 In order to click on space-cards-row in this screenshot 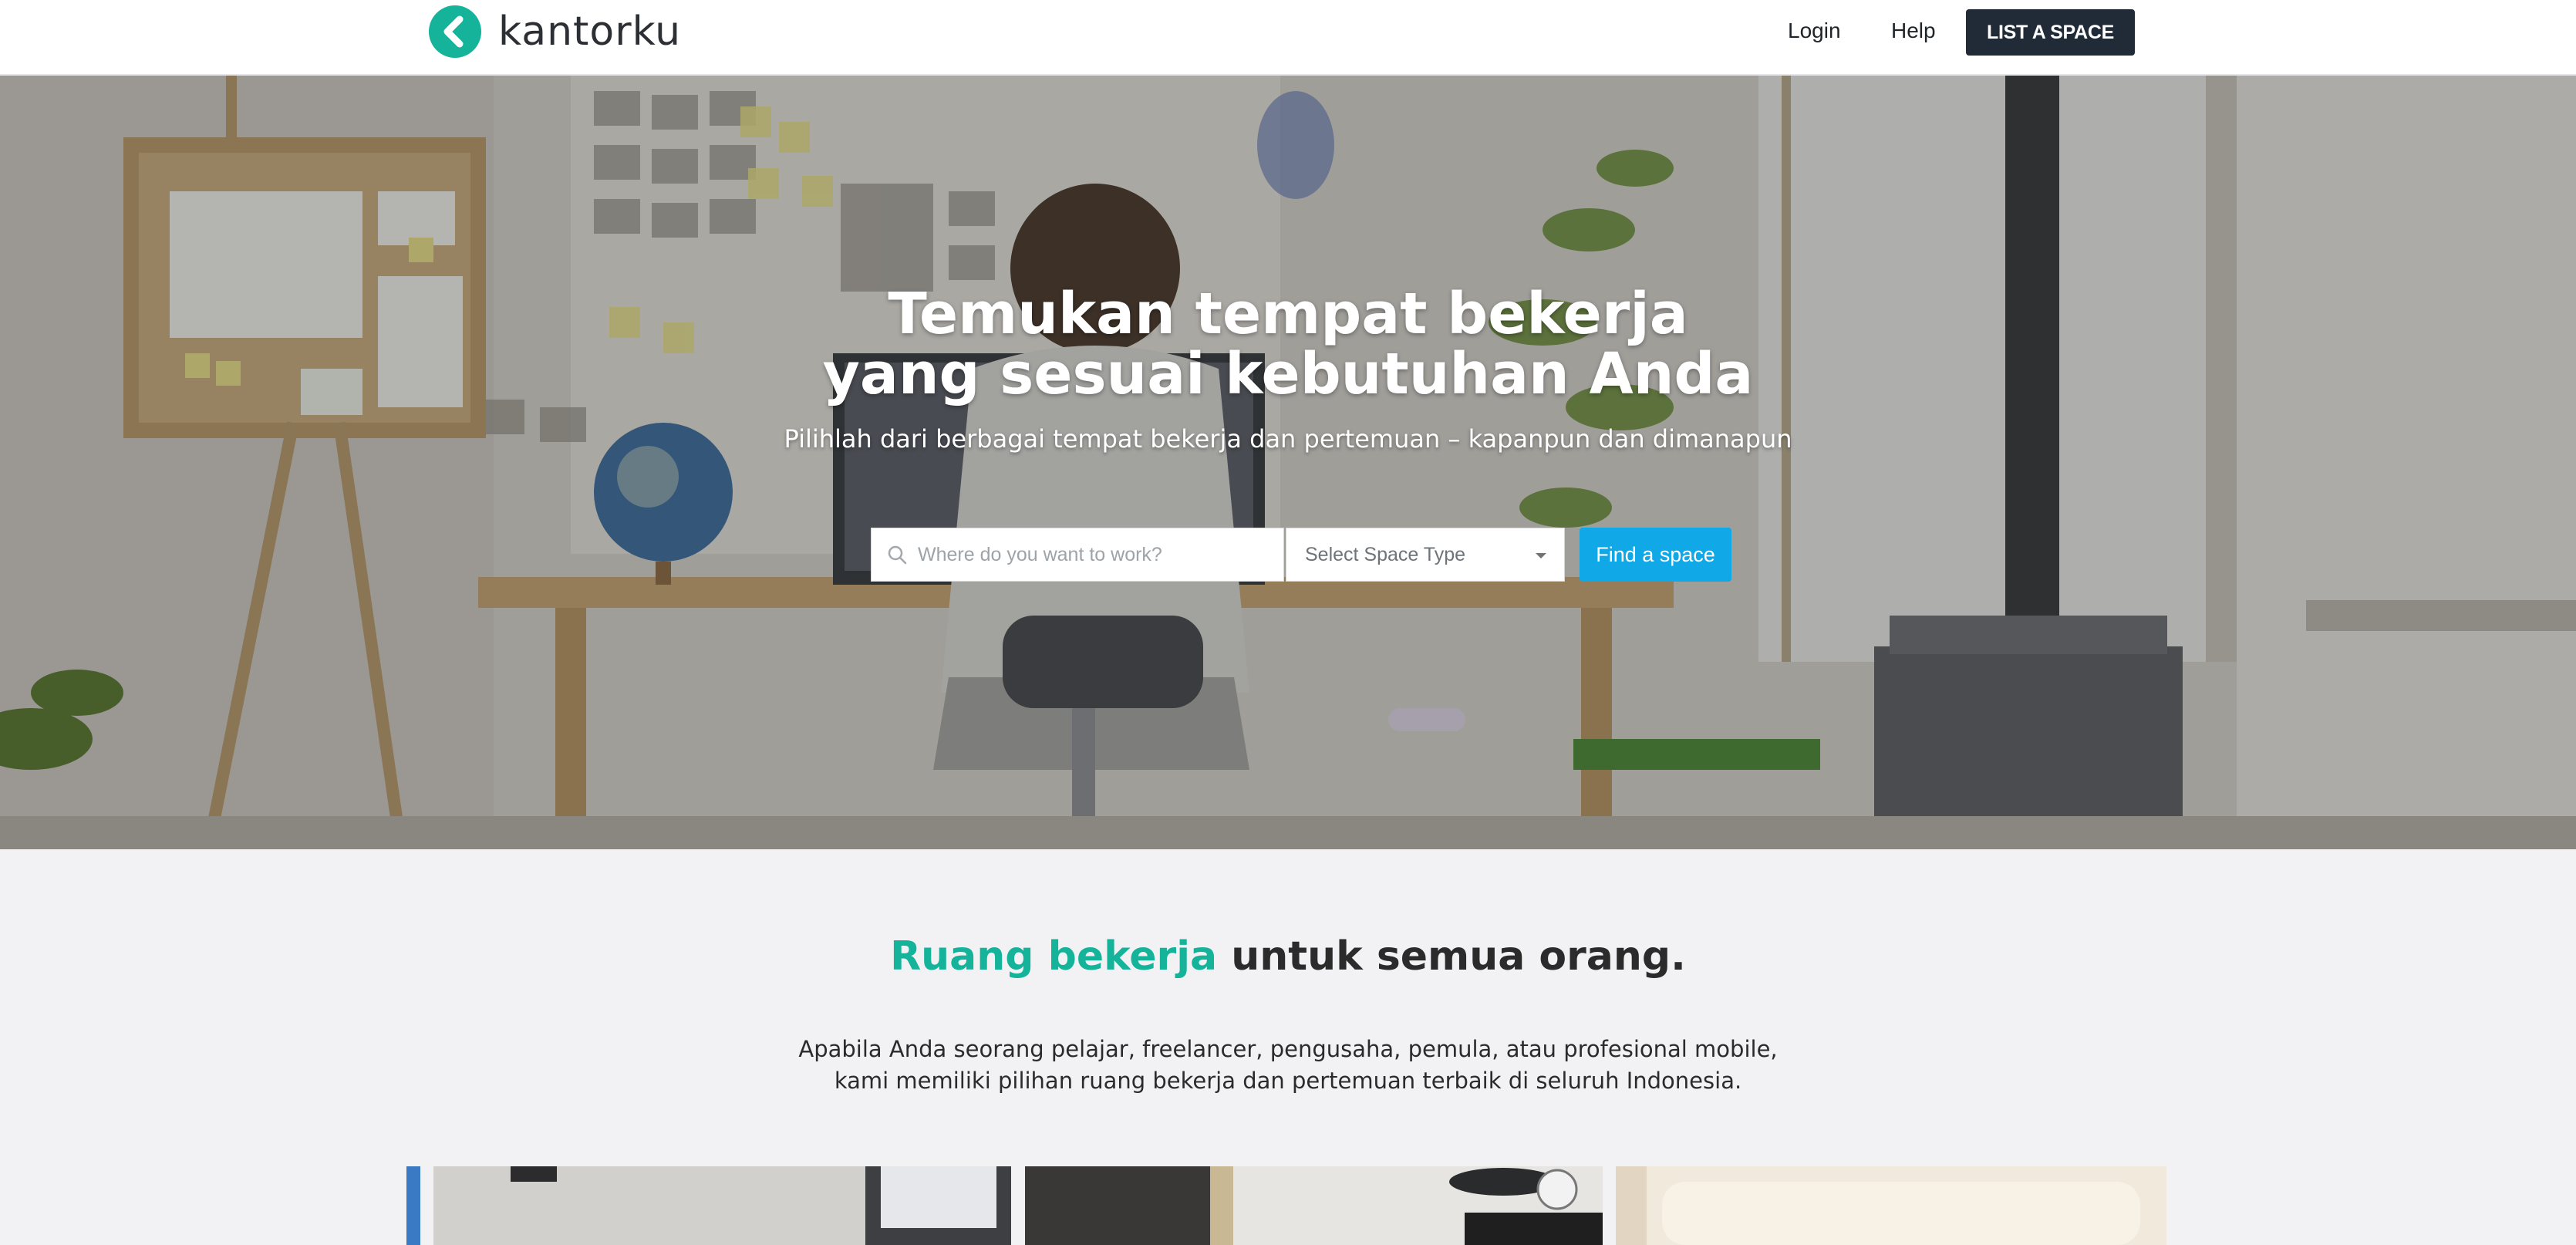, I will do `click(1286, 1205)`.